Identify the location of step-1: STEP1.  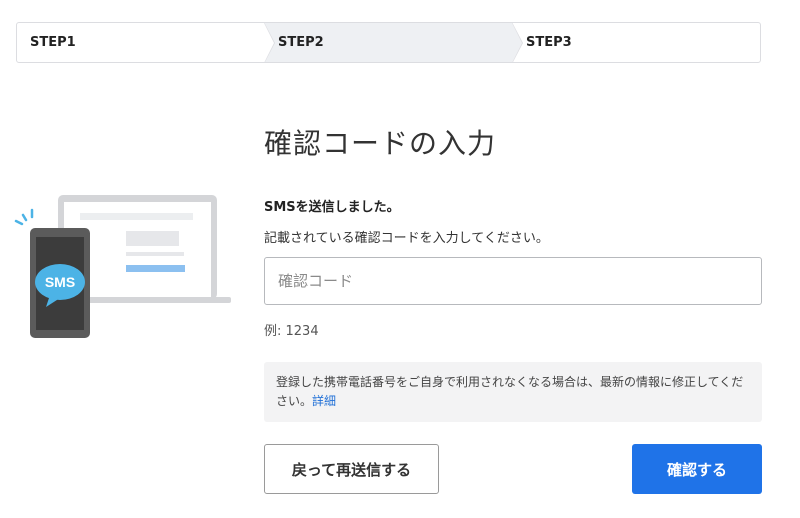
(146, 42).